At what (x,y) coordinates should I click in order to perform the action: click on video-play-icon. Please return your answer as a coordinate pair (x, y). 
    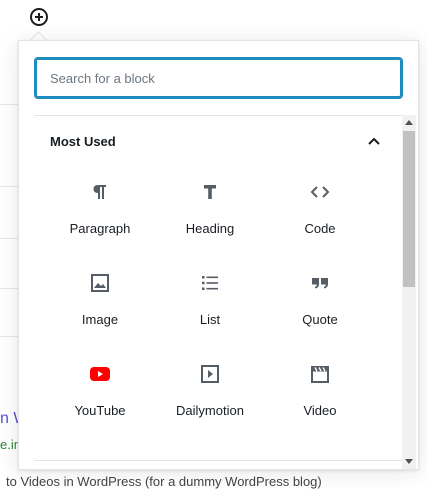
    Looking at the image, I should click on (210, 374).